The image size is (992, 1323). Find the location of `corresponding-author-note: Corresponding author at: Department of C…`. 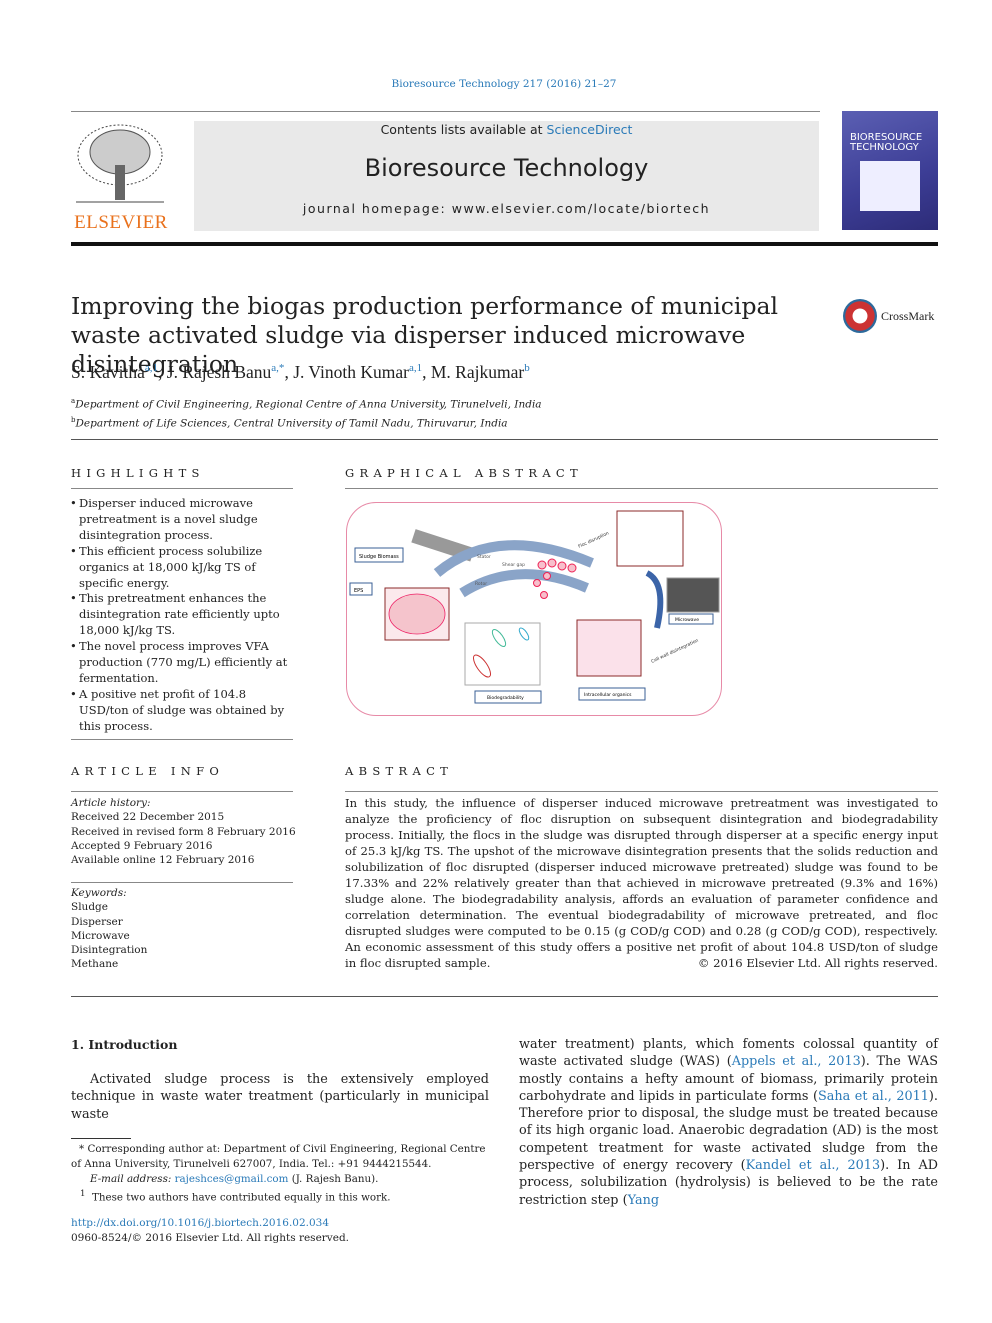

corresponding-author-note: Corresponding author at: Department of C… is located at coordinates (278, 1157).